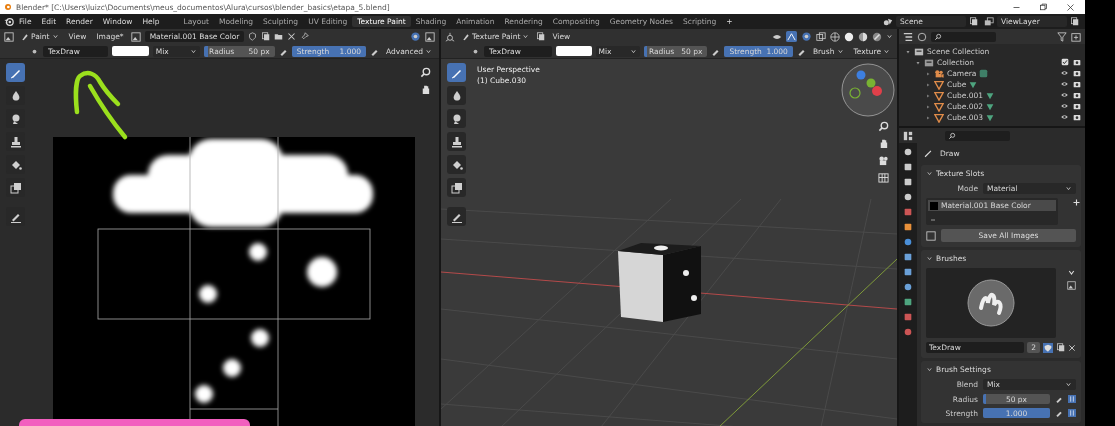 This screenshot has height=426, width=1115. What do you see at coordinates (1070, 7) in the screenshot?
I see `close-icon` at bounding box center [1070, 7].